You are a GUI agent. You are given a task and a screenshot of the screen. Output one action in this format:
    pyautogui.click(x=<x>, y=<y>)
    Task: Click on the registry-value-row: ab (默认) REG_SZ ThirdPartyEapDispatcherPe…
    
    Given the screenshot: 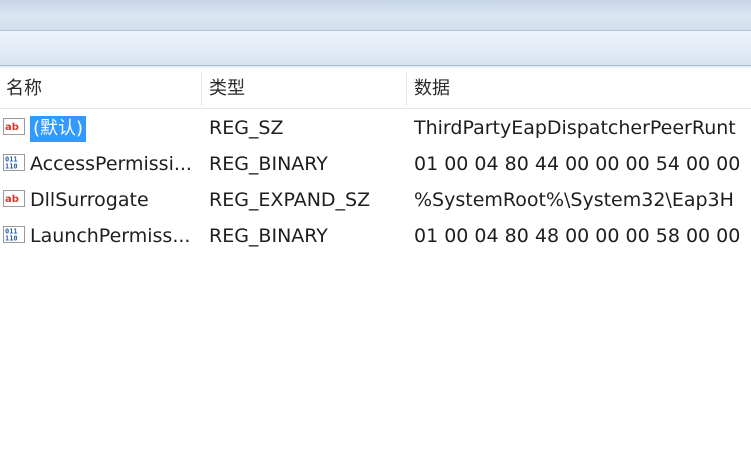 What is the action you would take?
    pyautogui.click(x=375, y=128)
    